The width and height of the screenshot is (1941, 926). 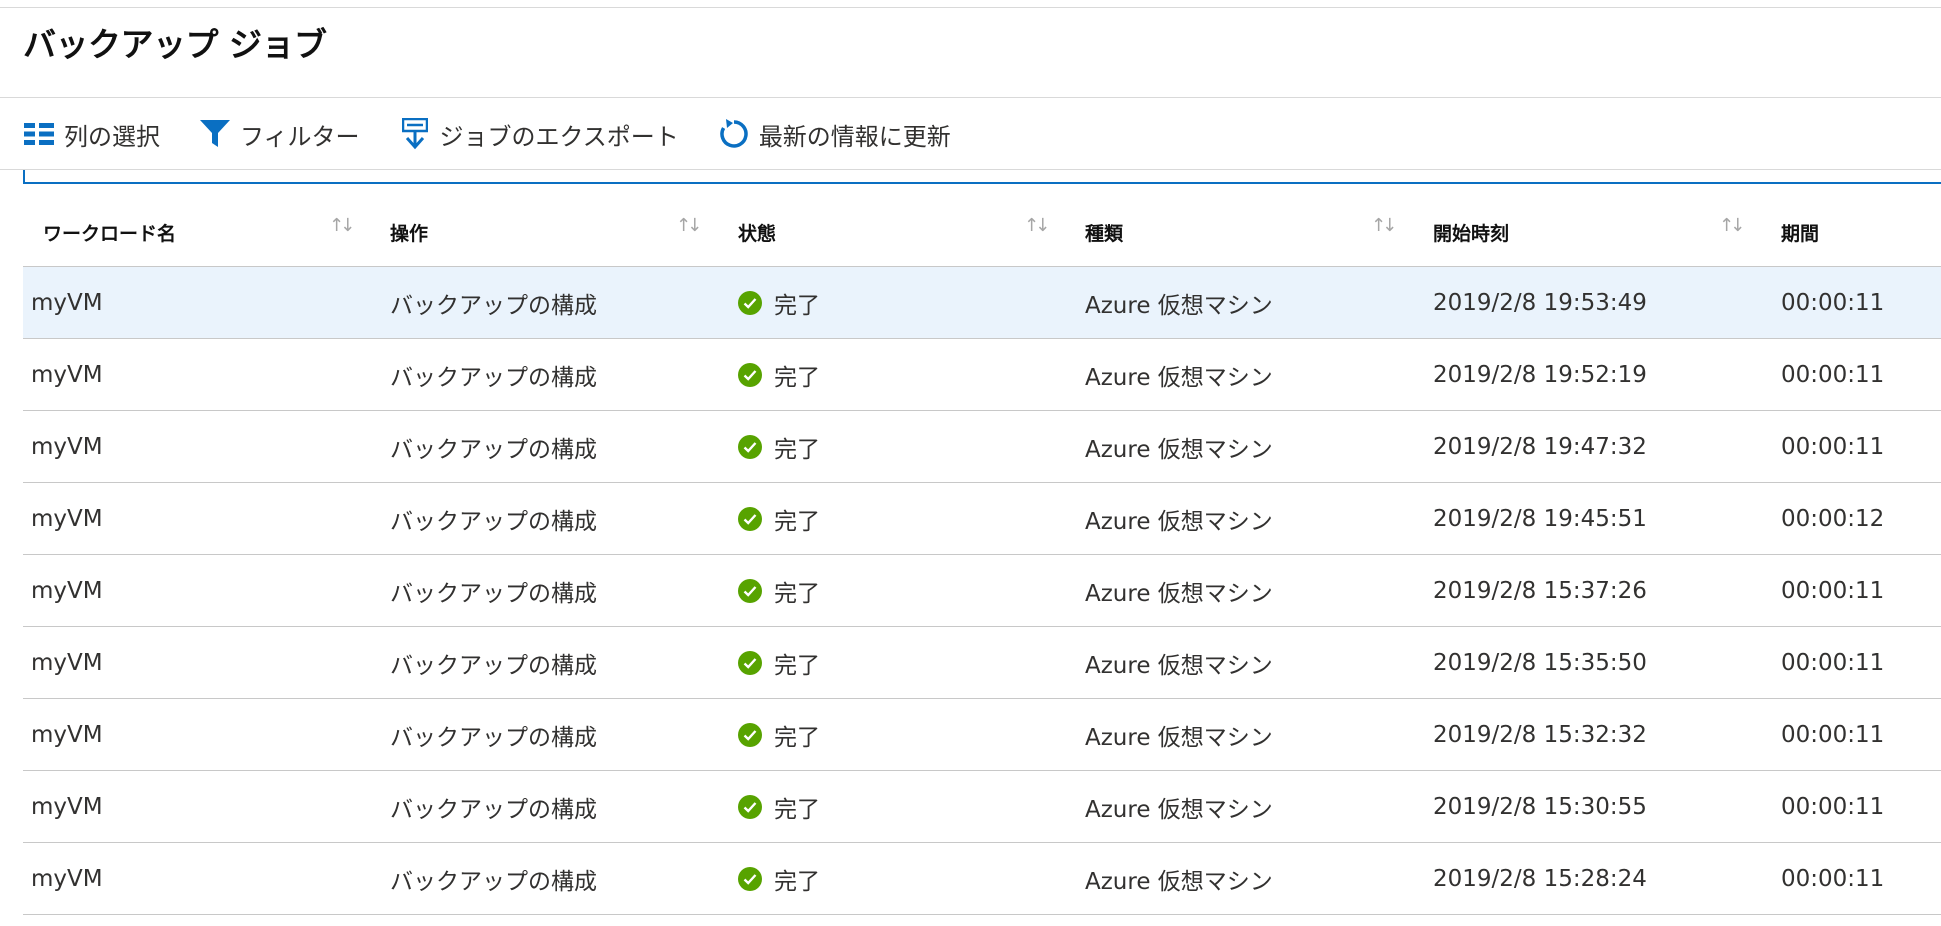 What do you see at coordinates (1540, 663) in the screenshot?
I see `cell-start-time-text: 2019/2/8 15:35:50` at bounding box center [1540, 663].